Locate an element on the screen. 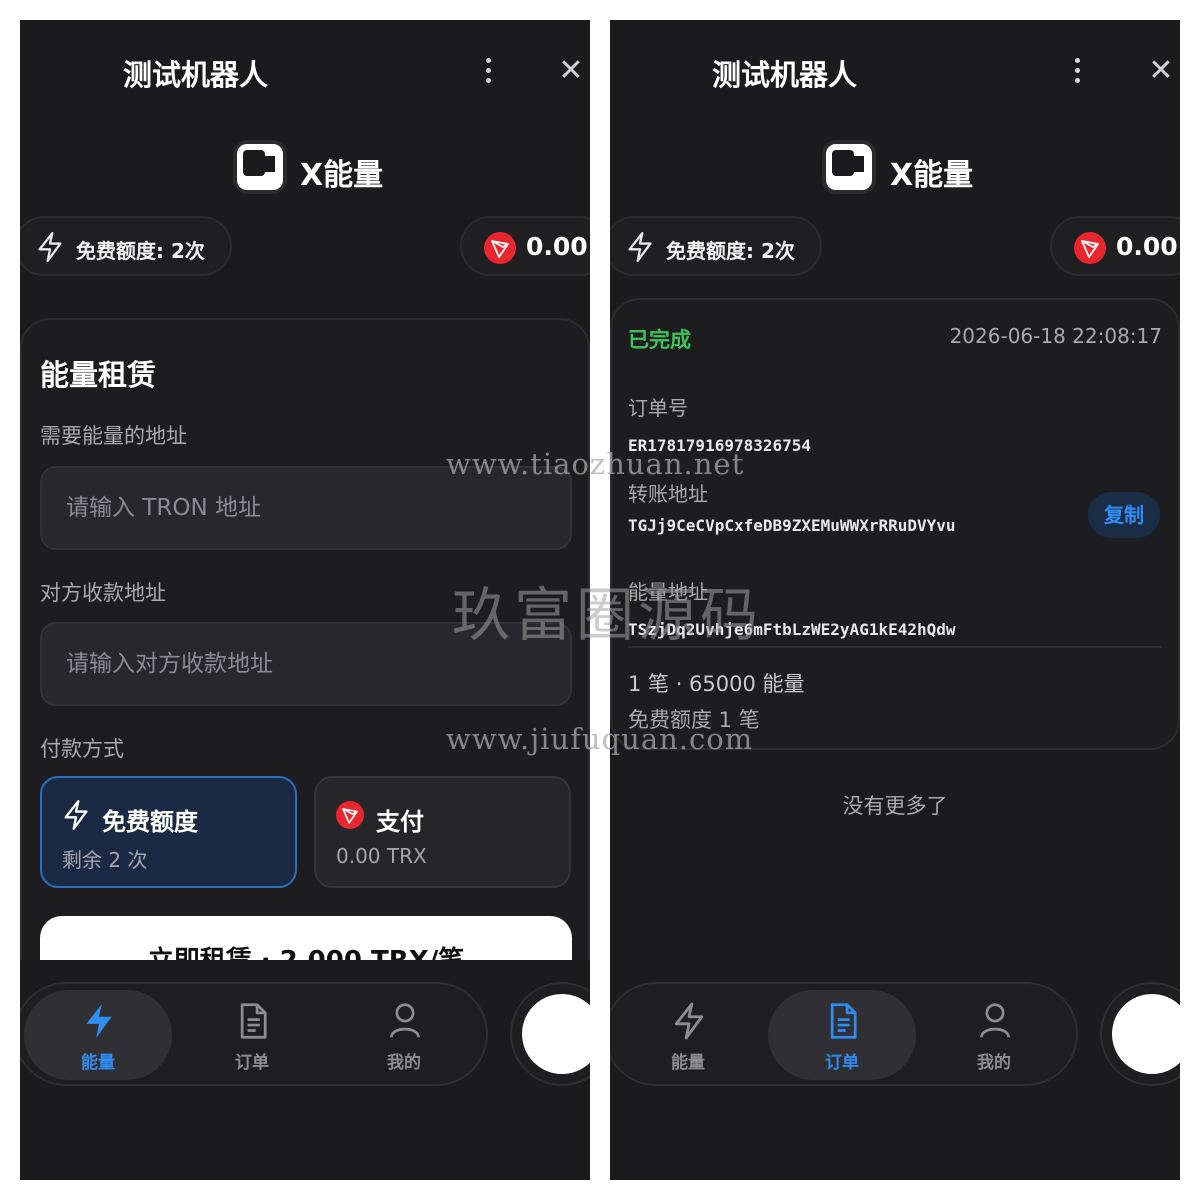 This screenshot has height=1200, width=1200. avatar-button is located at coordinates (1140, 1034).